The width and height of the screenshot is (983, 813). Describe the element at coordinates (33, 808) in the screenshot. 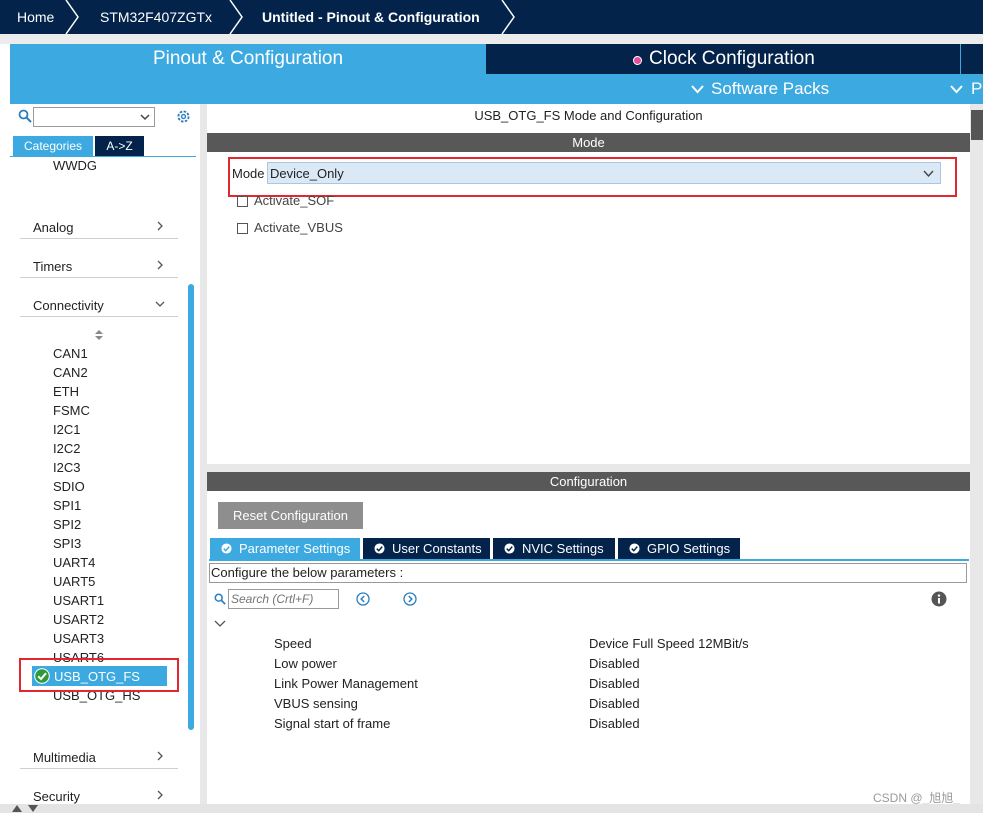

I see `triangle-down-icon` at that location.